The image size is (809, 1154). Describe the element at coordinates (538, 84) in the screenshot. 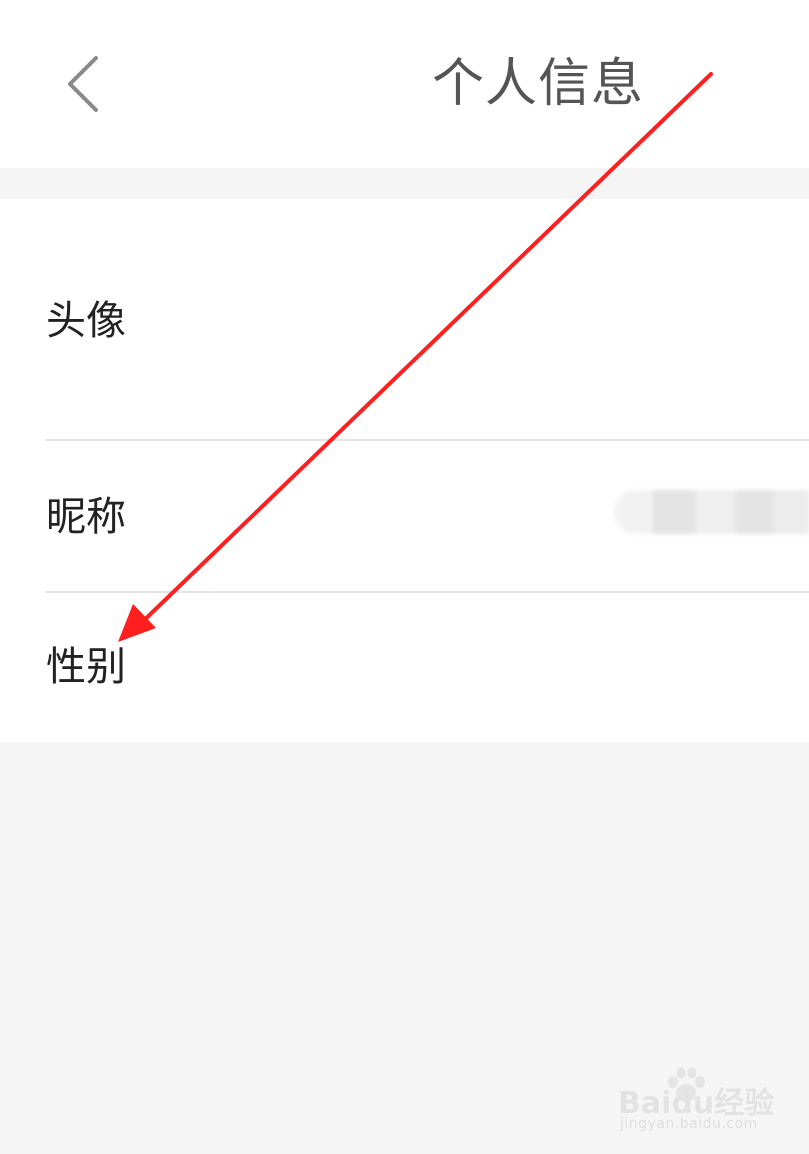

I see `page-title: 个人信息` at that location.